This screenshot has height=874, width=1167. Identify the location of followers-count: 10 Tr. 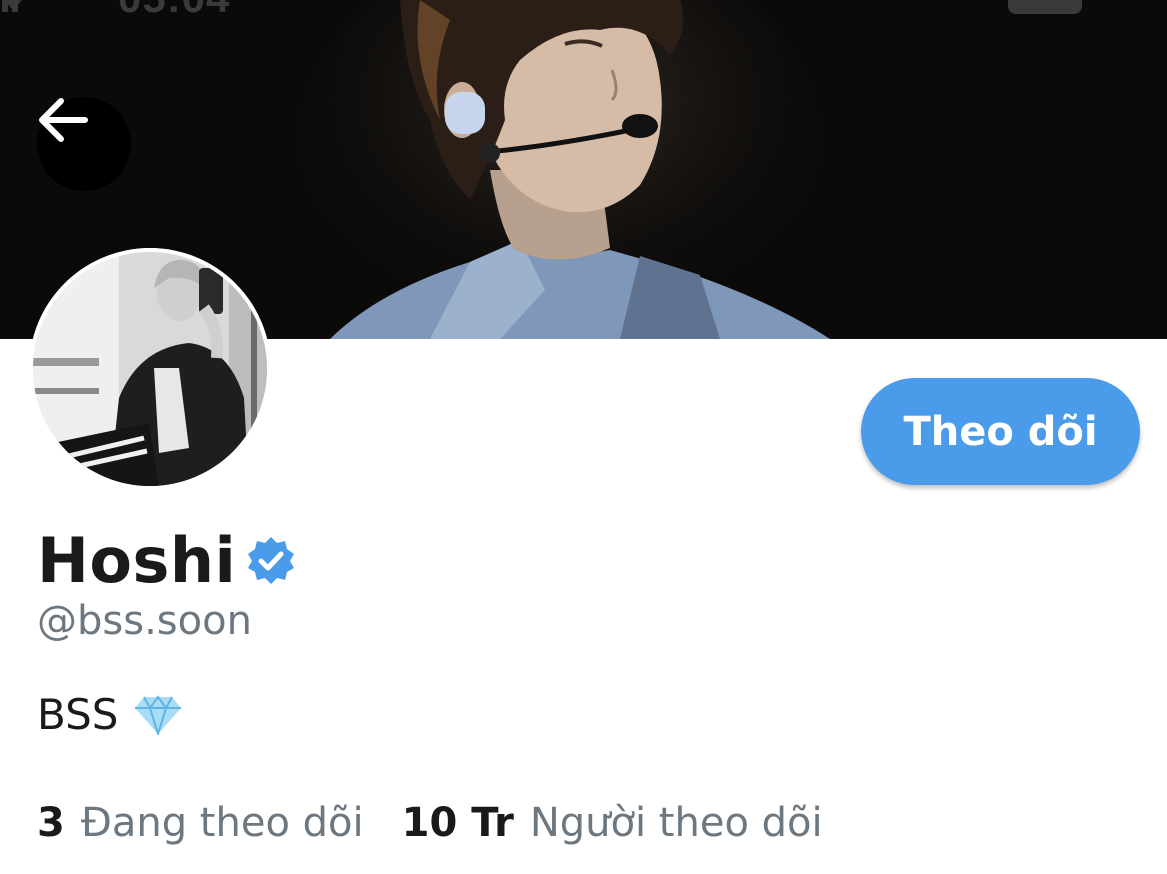
(457, 823).